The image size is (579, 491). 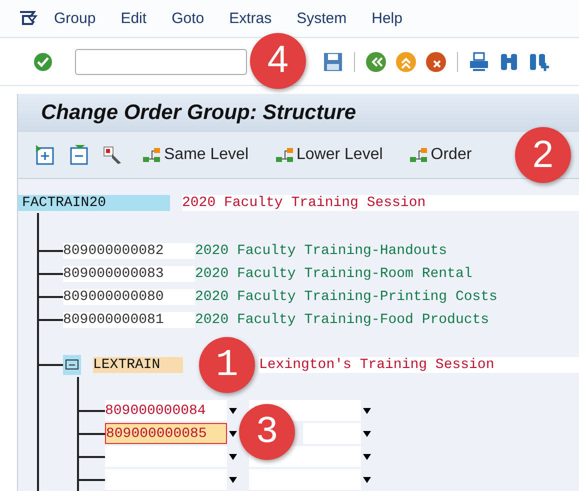 I want to click on expand-all-icon, so click(x=45, y=155).